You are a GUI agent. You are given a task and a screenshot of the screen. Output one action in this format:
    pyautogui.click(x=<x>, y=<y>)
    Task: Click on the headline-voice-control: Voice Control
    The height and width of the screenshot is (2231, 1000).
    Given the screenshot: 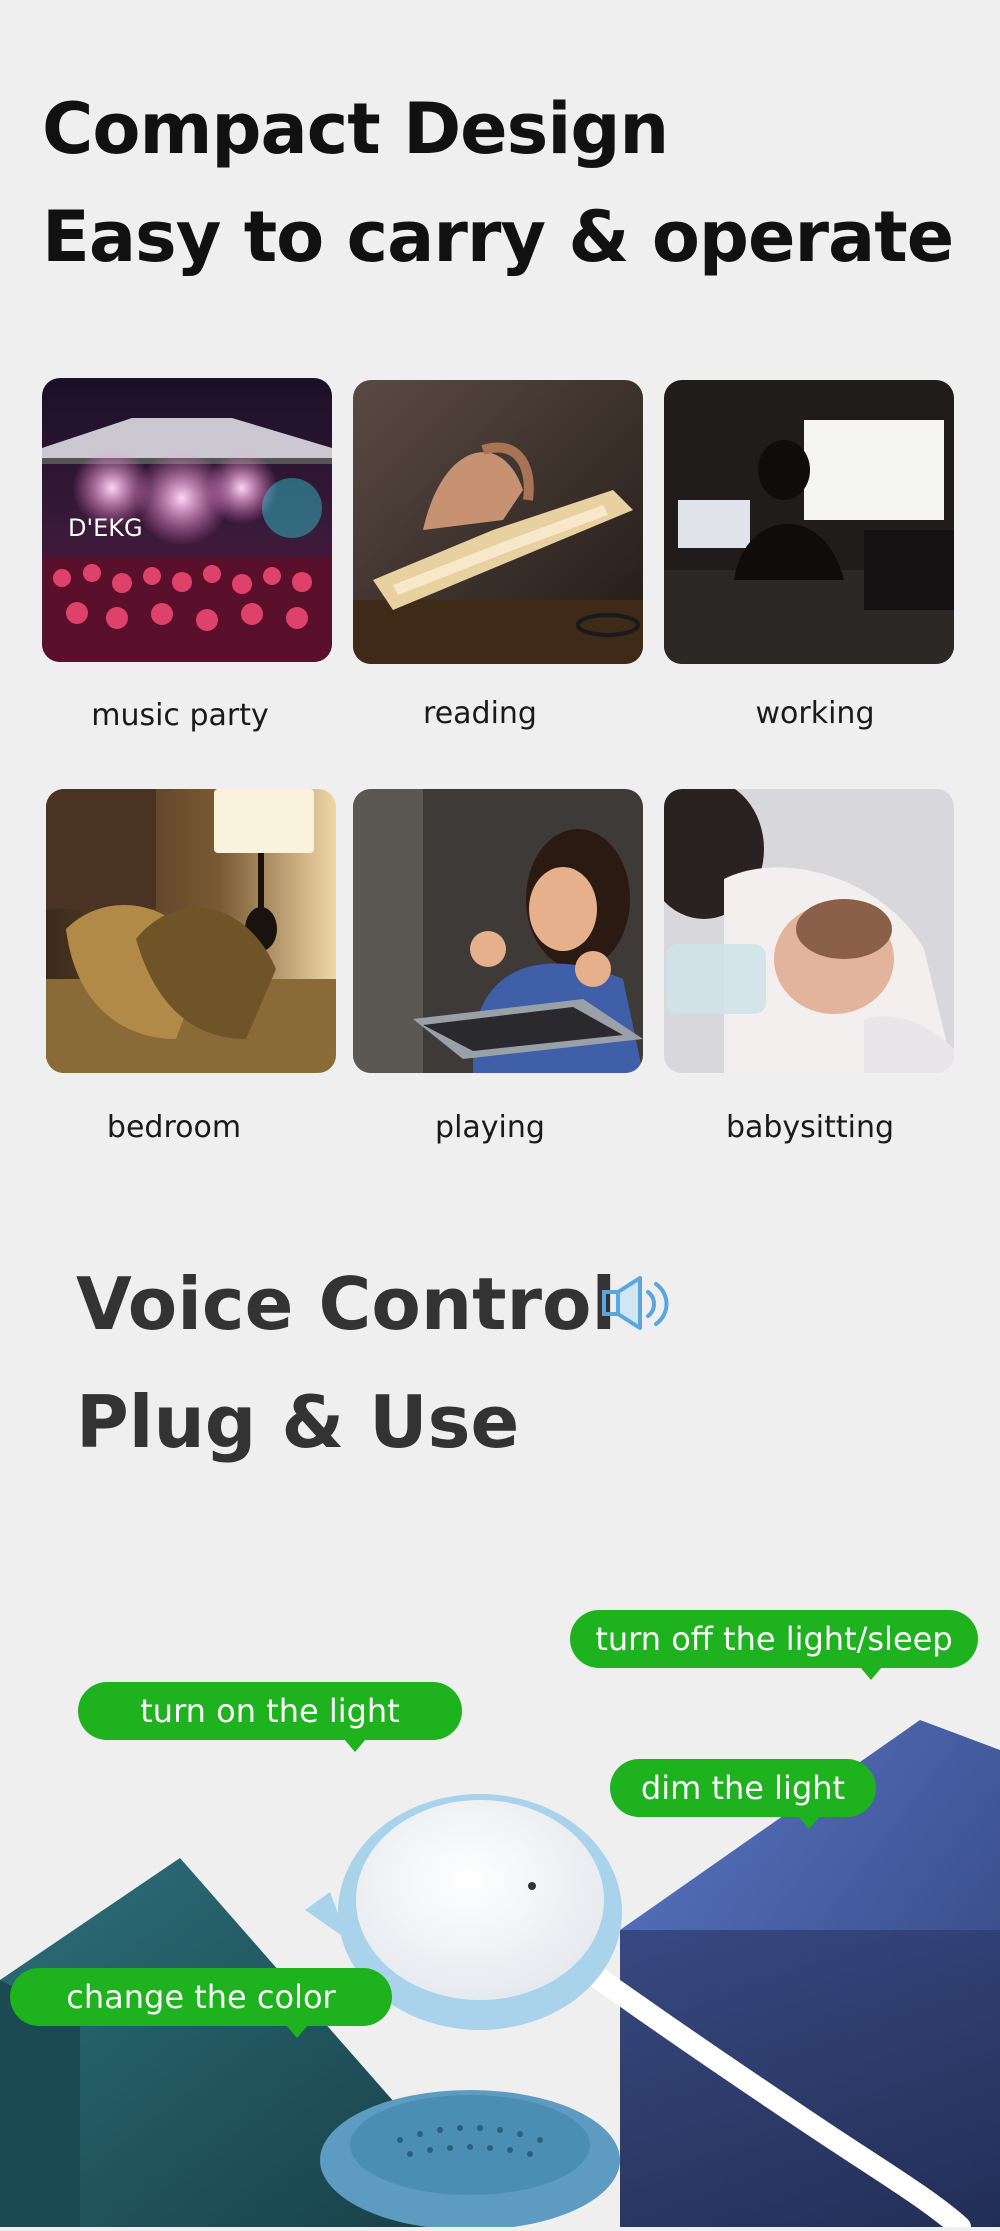 What is the action you would take?
    pyautogui.click(x=346, y=1304)
    